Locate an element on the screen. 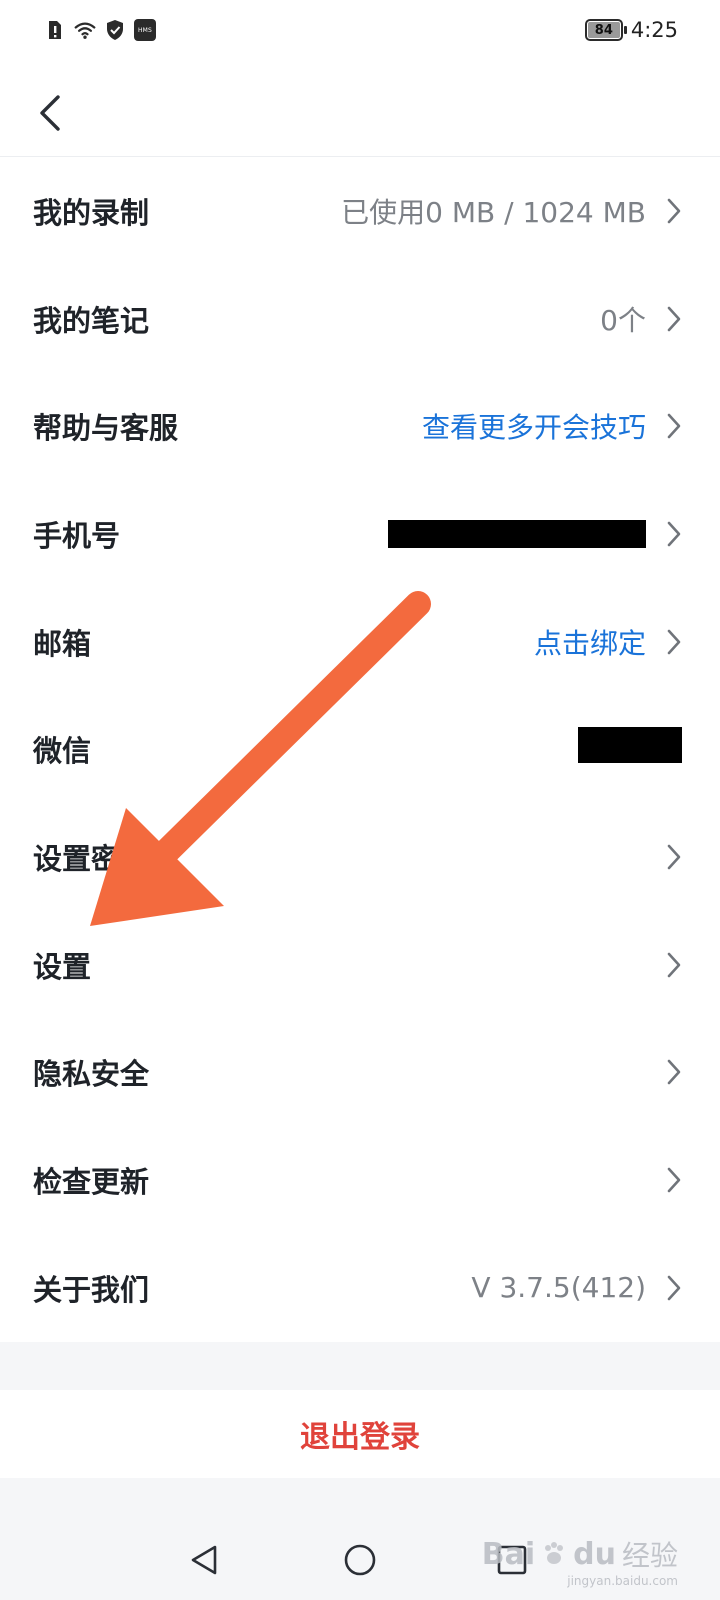 This screenshot has height=1600, width=720. baidu-watermark: Bai du 经验 jingyan.baidu.com is located at coordinates (579, 1561).